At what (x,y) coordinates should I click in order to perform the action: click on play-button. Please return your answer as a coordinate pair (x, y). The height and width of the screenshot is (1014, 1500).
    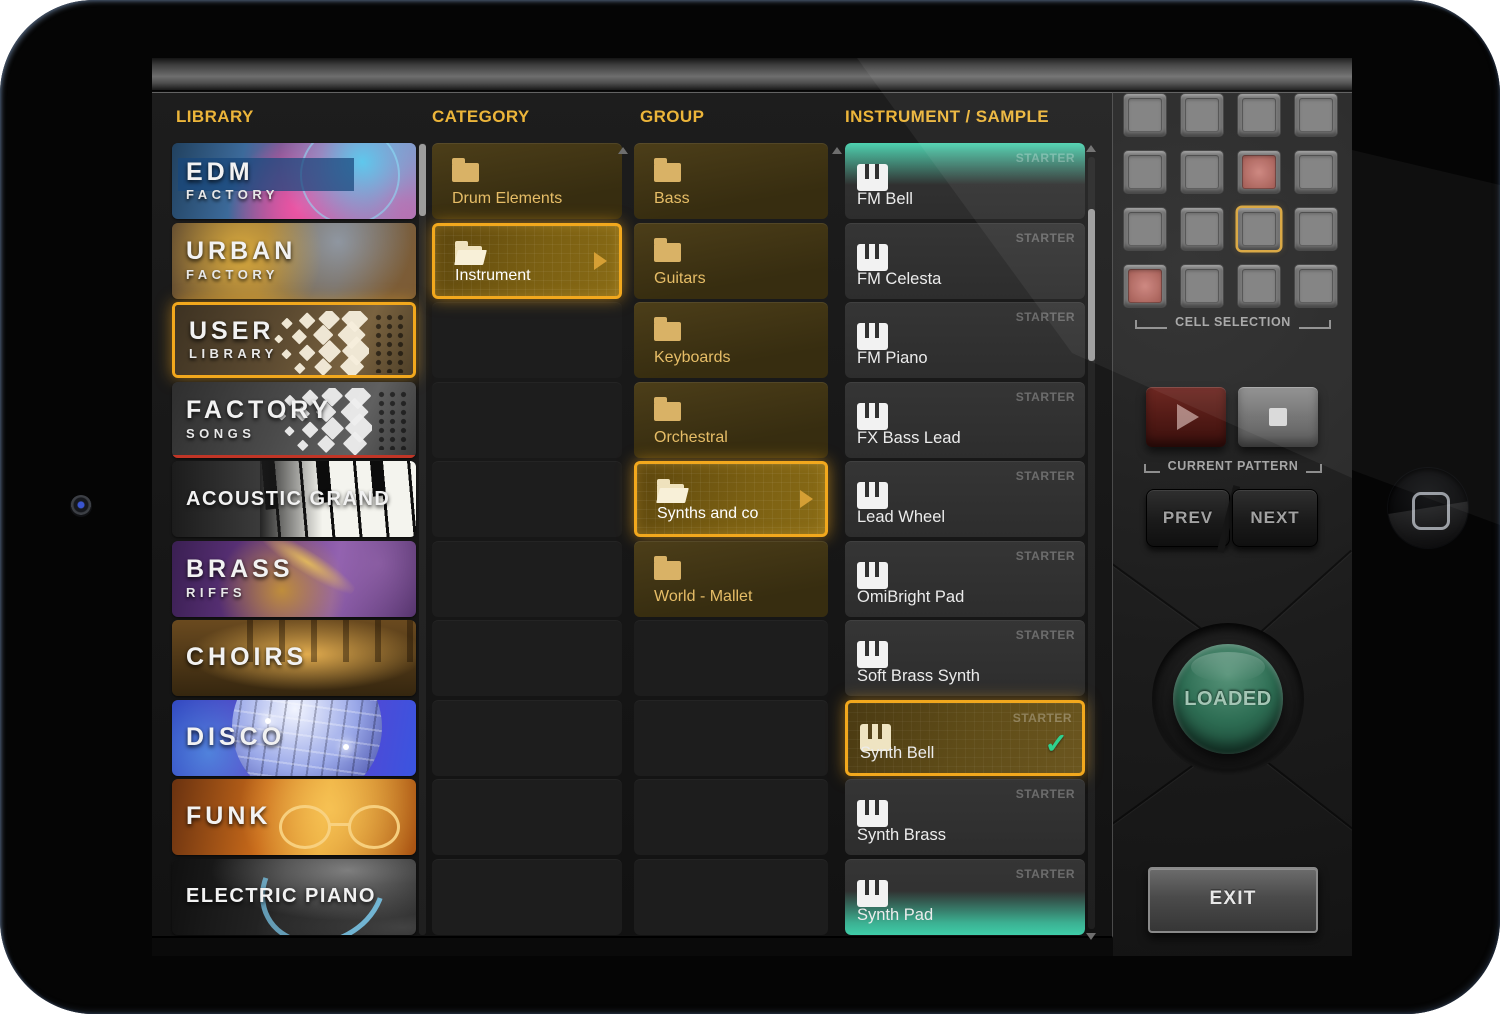
    Looking at the image, I should click on (1186, 417).